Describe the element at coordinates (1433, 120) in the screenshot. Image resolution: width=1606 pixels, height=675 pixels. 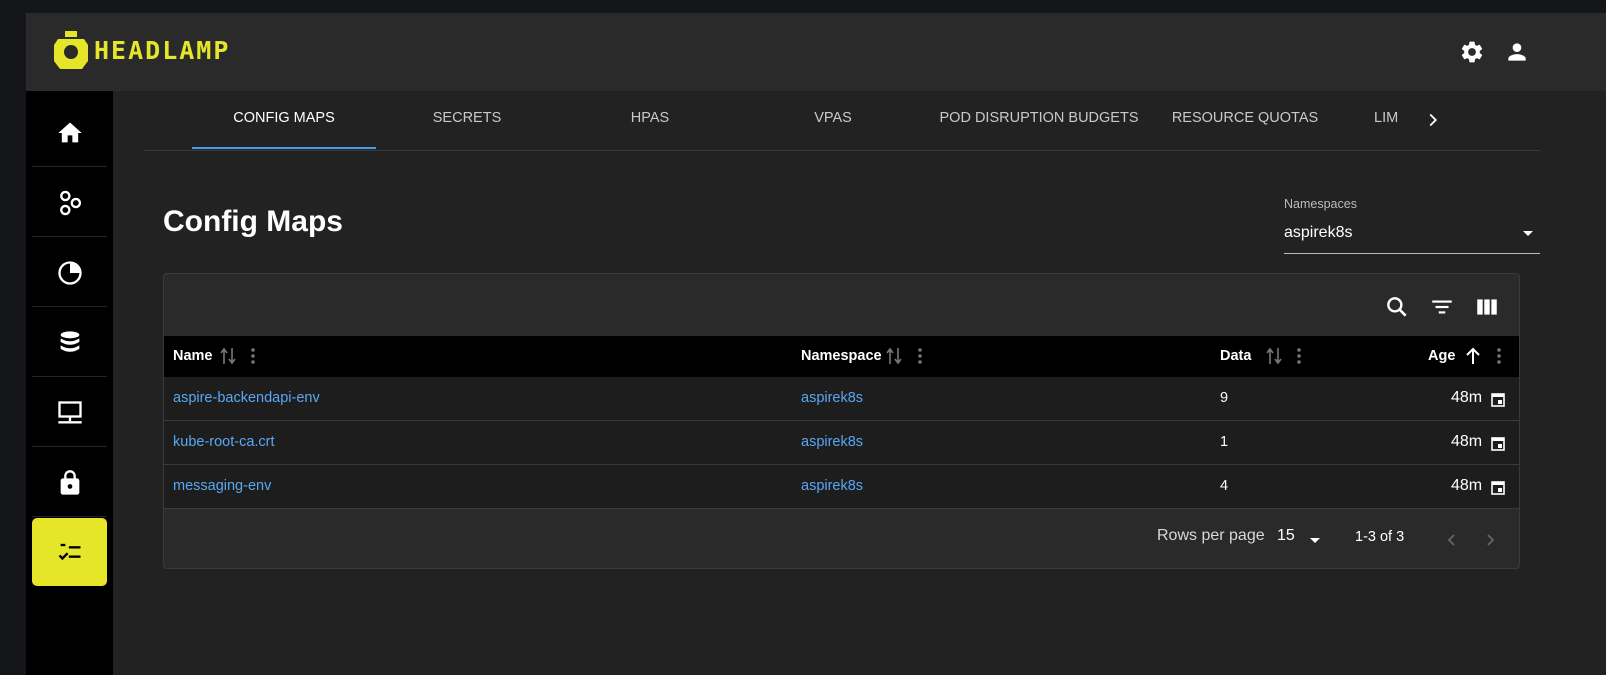
I see `chevron-right-icon` at that location.